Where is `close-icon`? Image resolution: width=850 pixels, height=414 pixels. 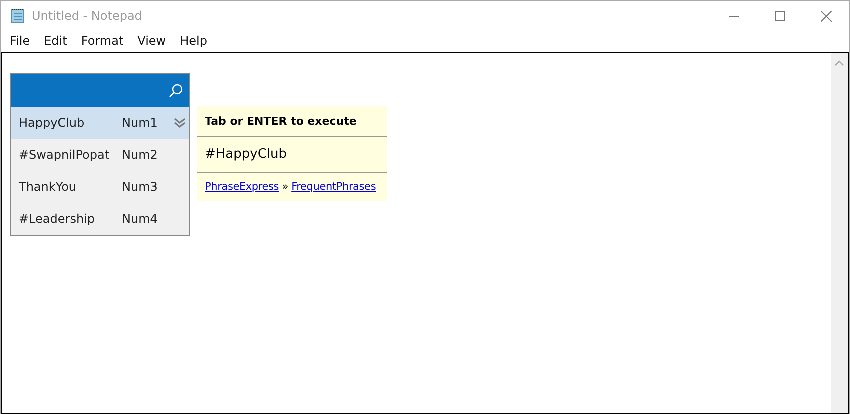 close-icon is located at coordinates (826, 16).